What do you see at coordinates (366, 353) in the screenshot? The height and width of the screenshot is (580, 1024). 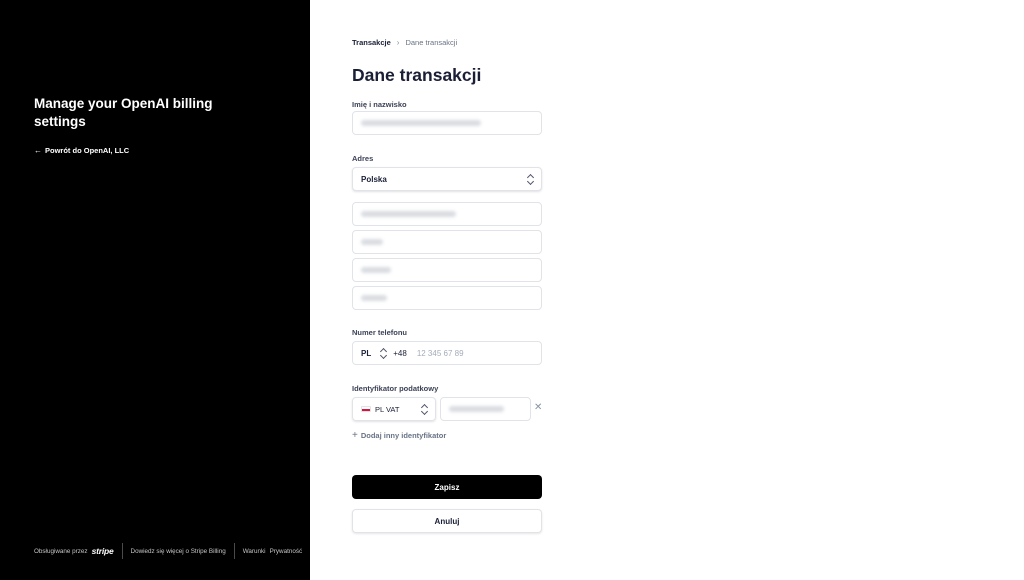 I see `phone-country-code: PL` at bounding box center [366, 353].